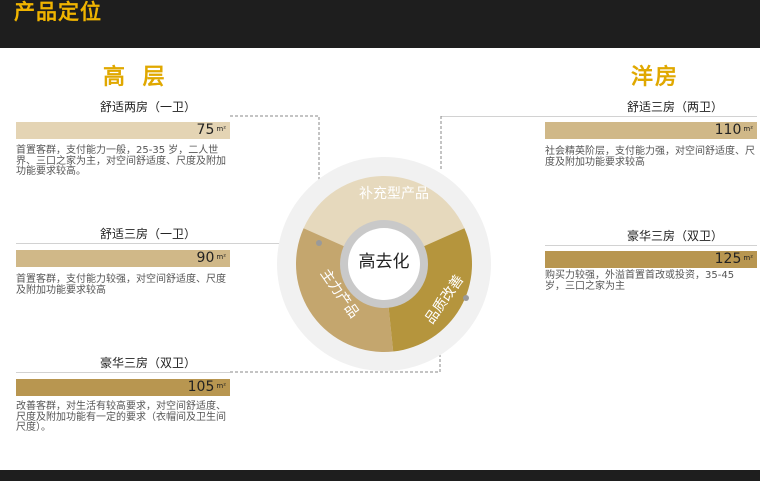 The width and height of the screenshot is (760, 481). What do you see at coordinates (394, 194) in the screenshot?
I see `segment-label-supplementary: 补充型产品` at bounding box center [394, 194].